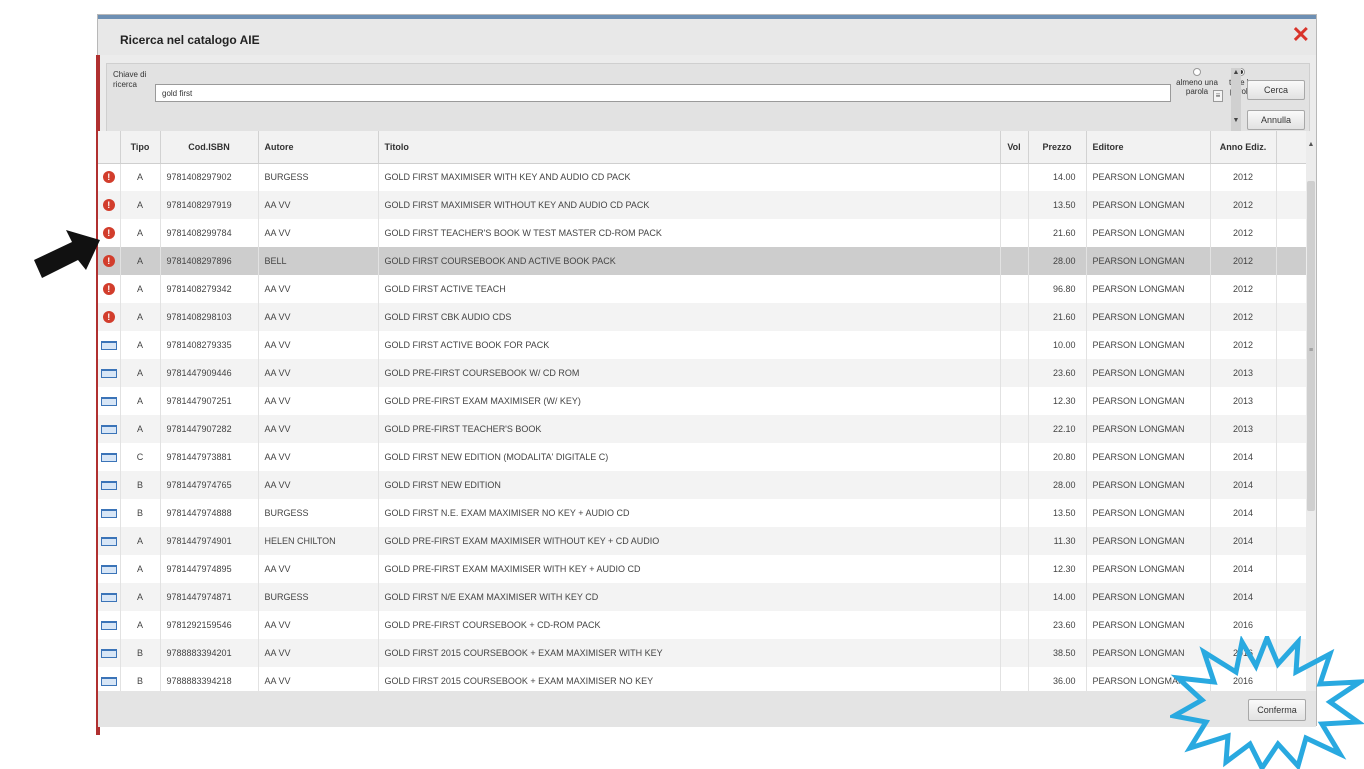  I want to click on cell-tipo: B, so click(140, 679).